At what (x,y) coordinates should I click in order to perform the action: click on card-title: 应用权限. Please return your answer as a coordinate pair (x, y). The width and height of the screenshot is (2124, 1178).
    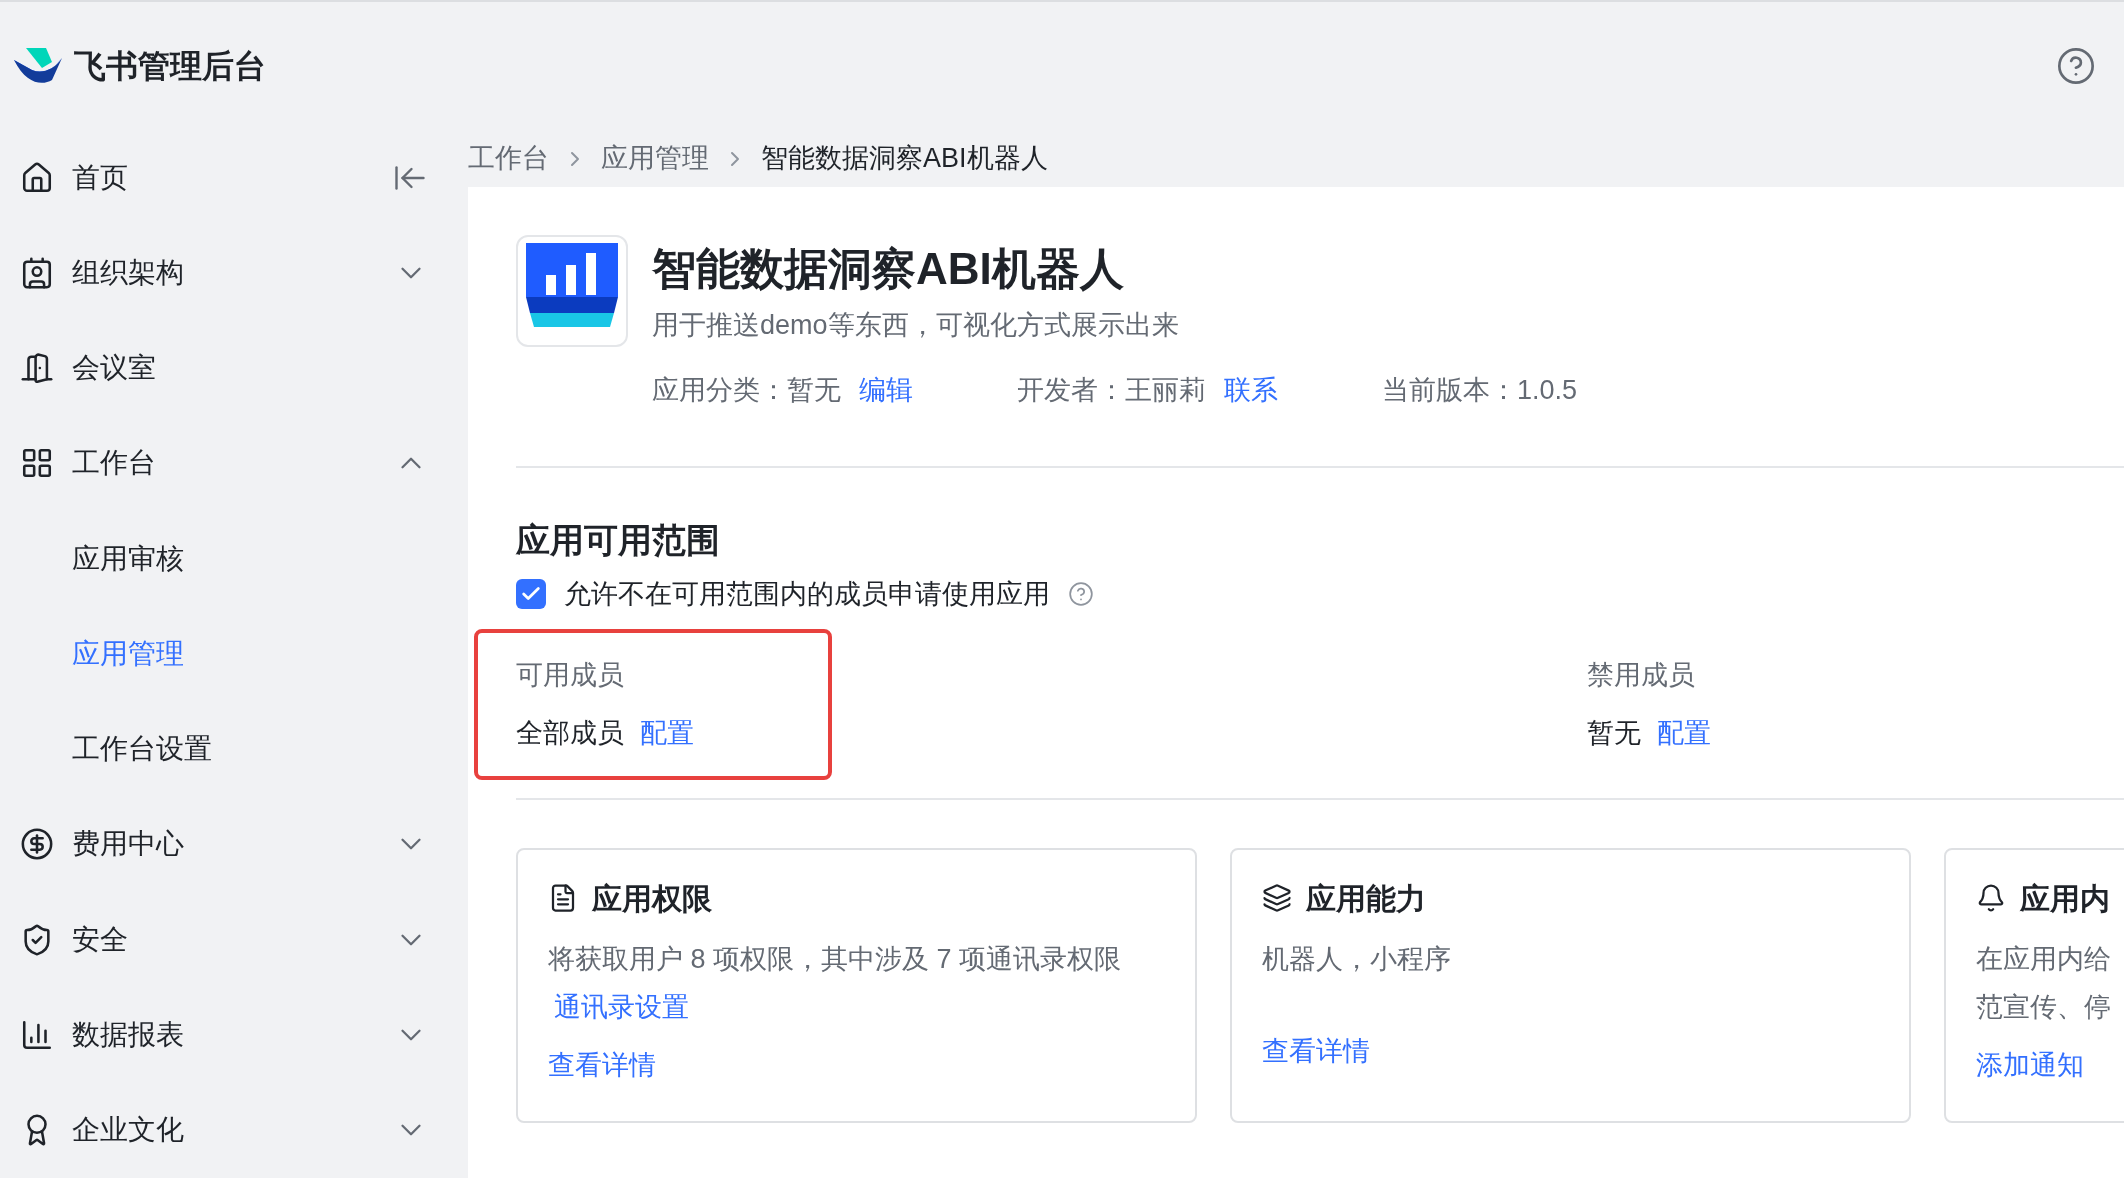
    Looking at the image, I should click on (652, 898).